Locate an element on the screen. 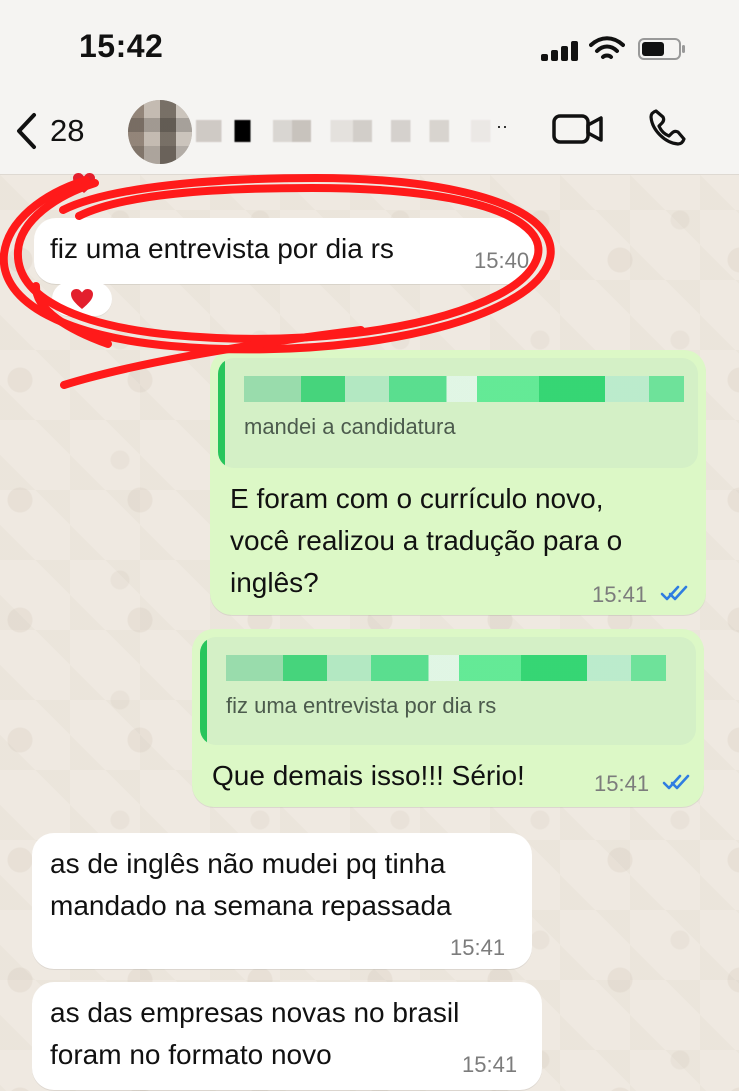 Image resolution: width=739 pixels, height=1091 pixels. redacted-contact-name is located at coordinates (356, 131).